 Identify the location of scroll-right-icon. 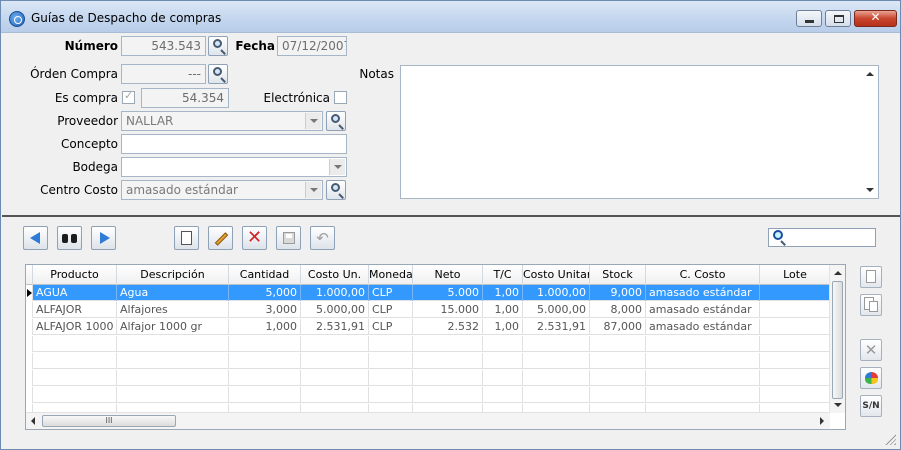
(822, 421).